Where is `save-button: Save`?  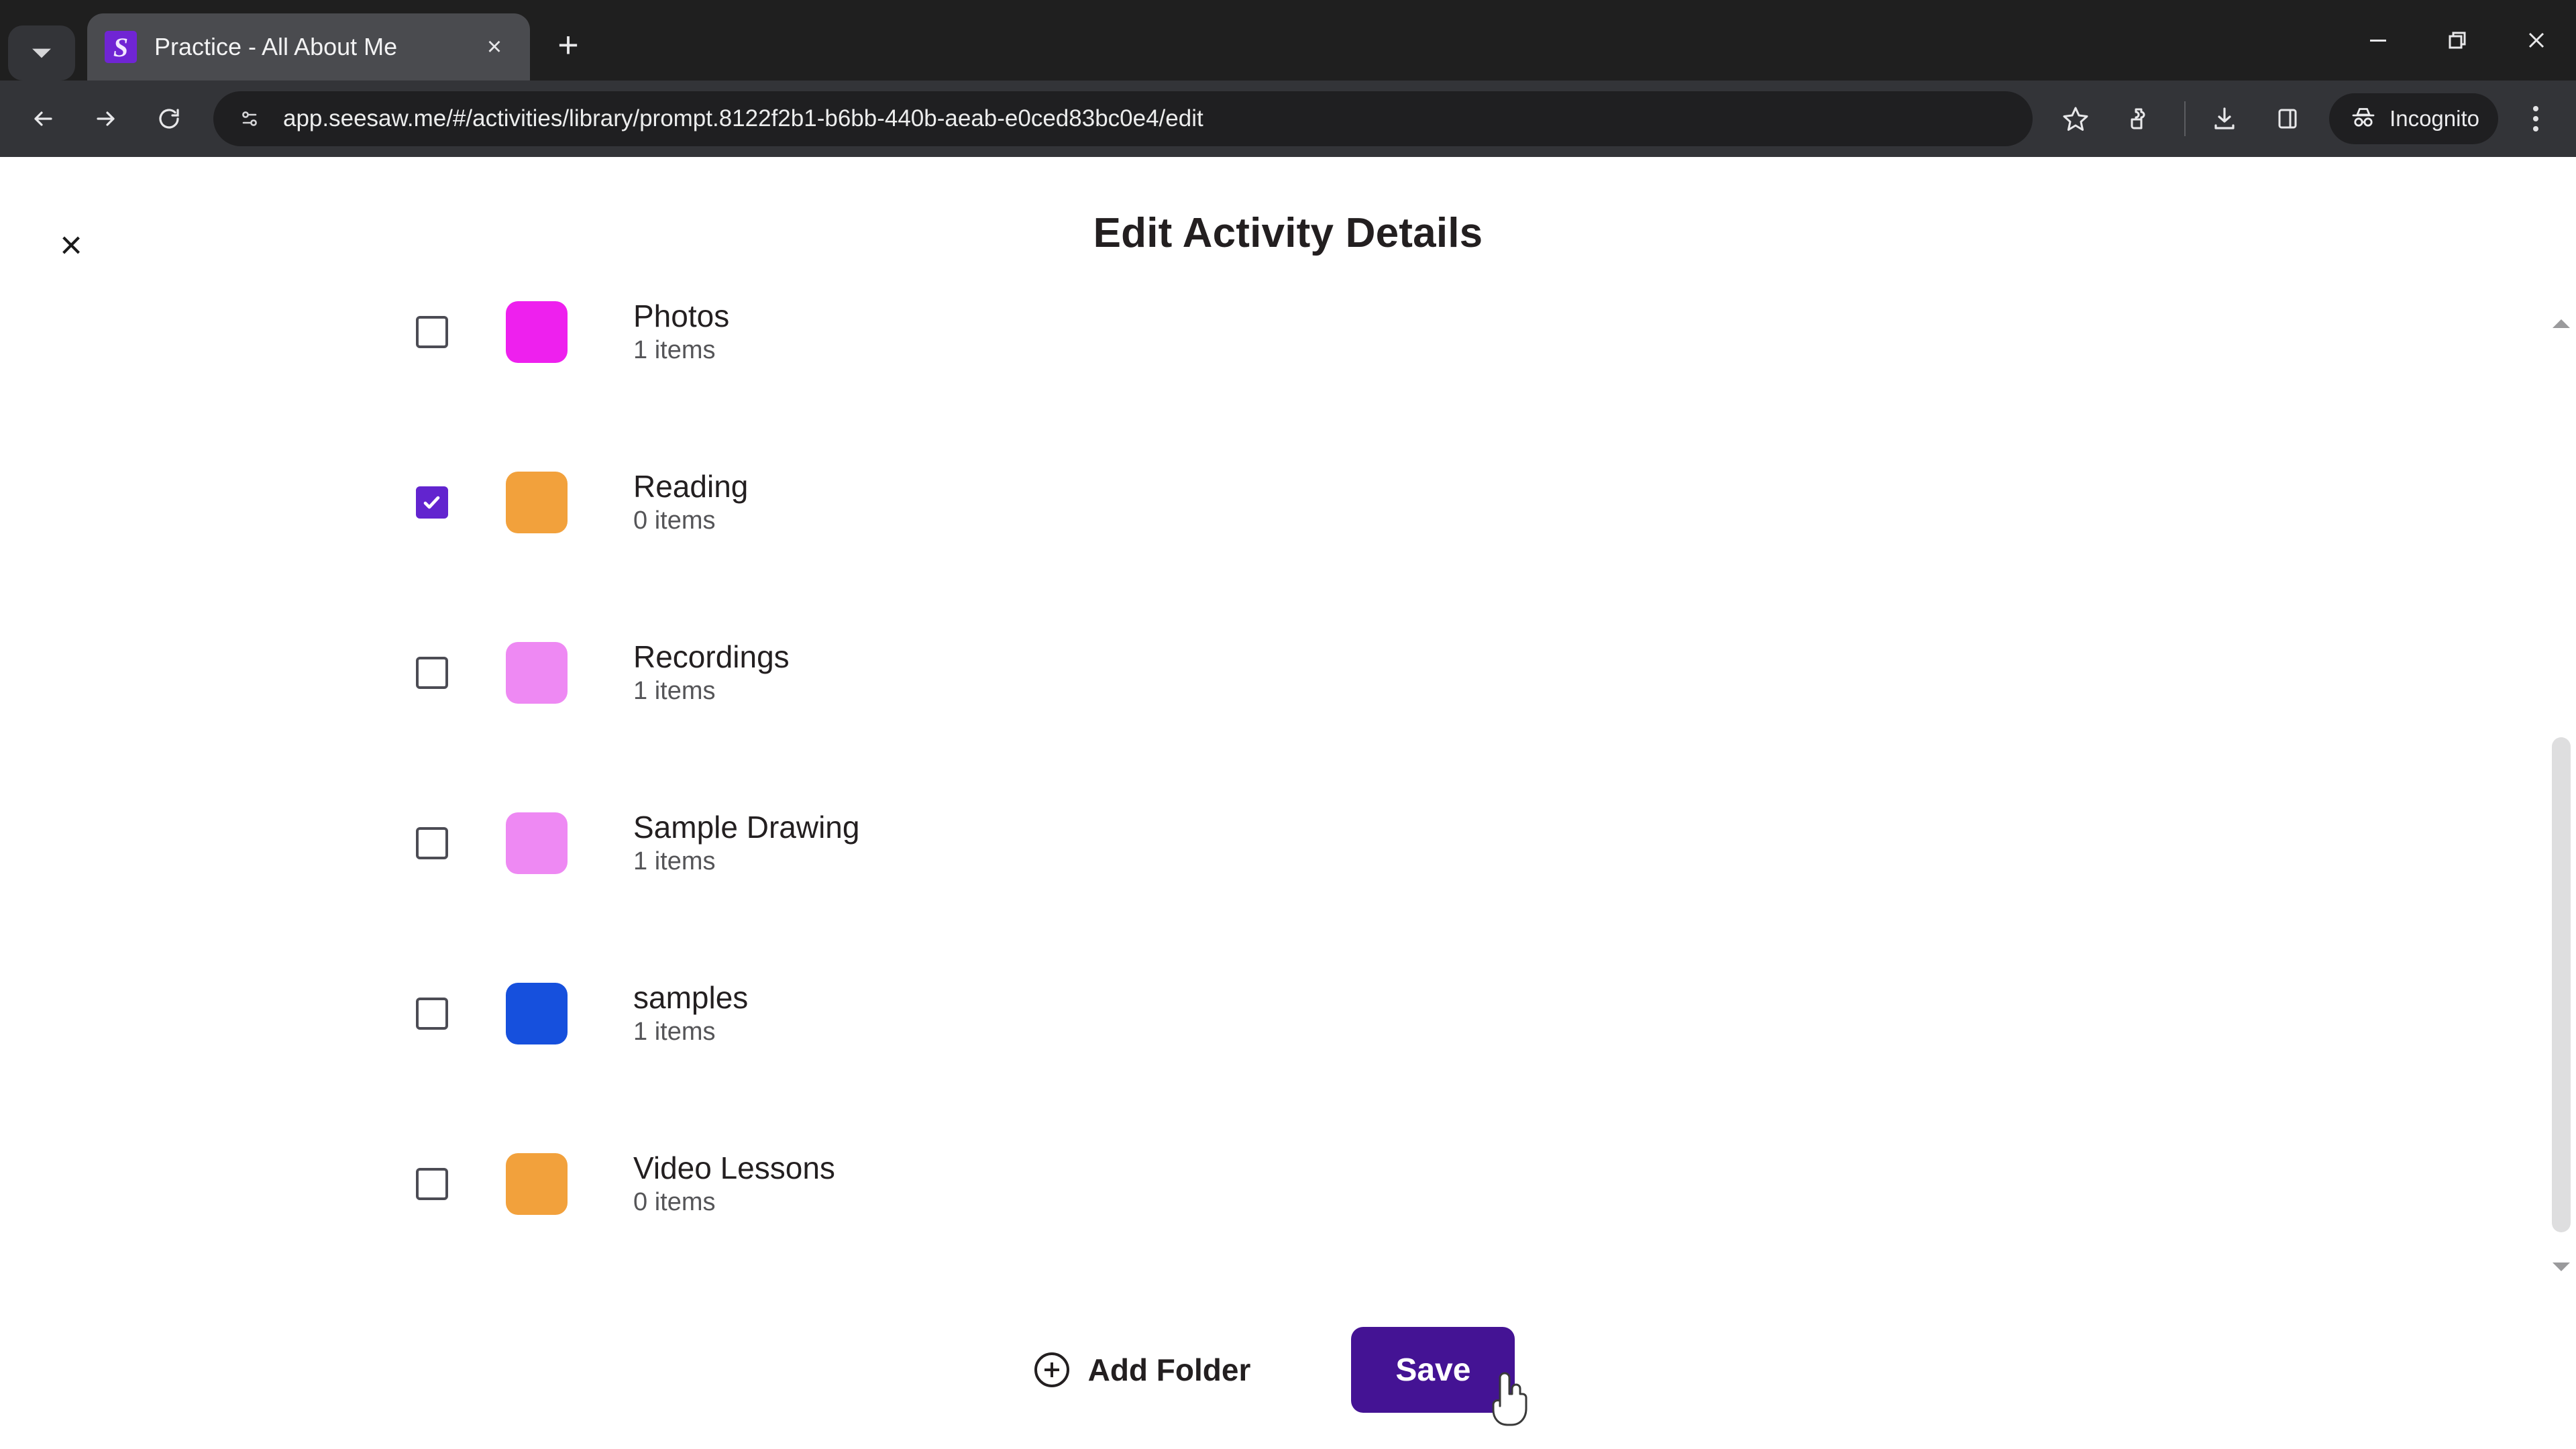 save-button: Save is located at coordinates (1433, 1370).